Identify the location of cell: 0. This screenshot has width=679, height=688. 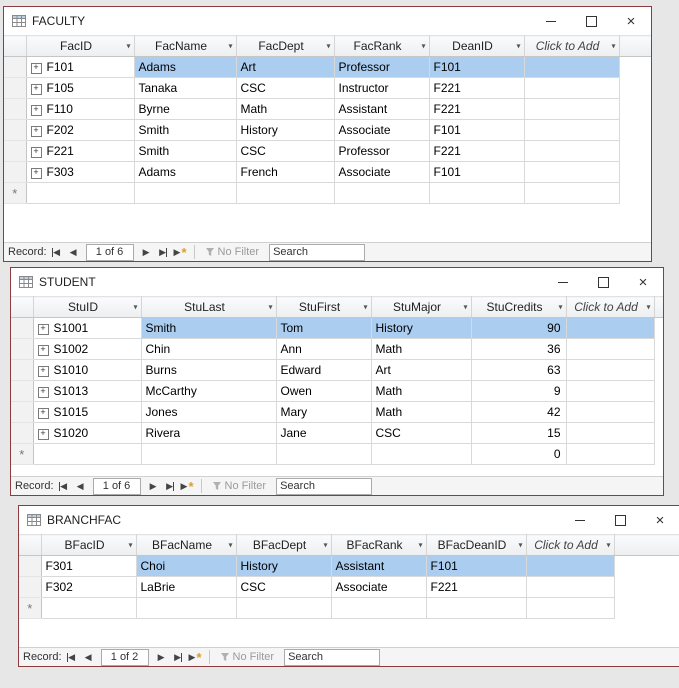
(519, 454).